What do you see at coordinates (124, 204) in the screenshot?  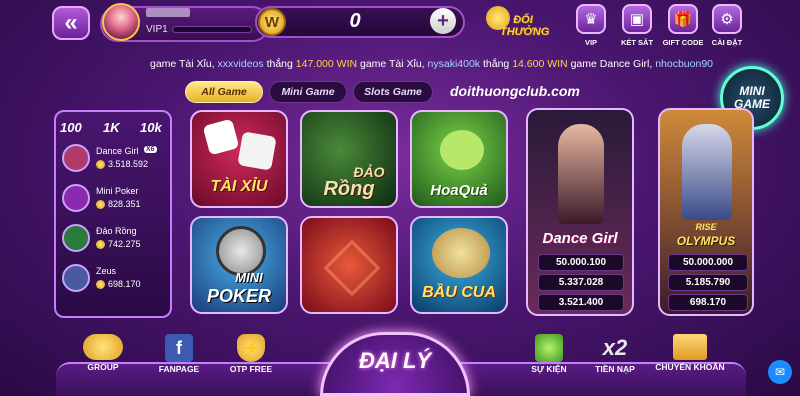 I see `jackpot-value: 828.351` at bounding box center [124, 204].